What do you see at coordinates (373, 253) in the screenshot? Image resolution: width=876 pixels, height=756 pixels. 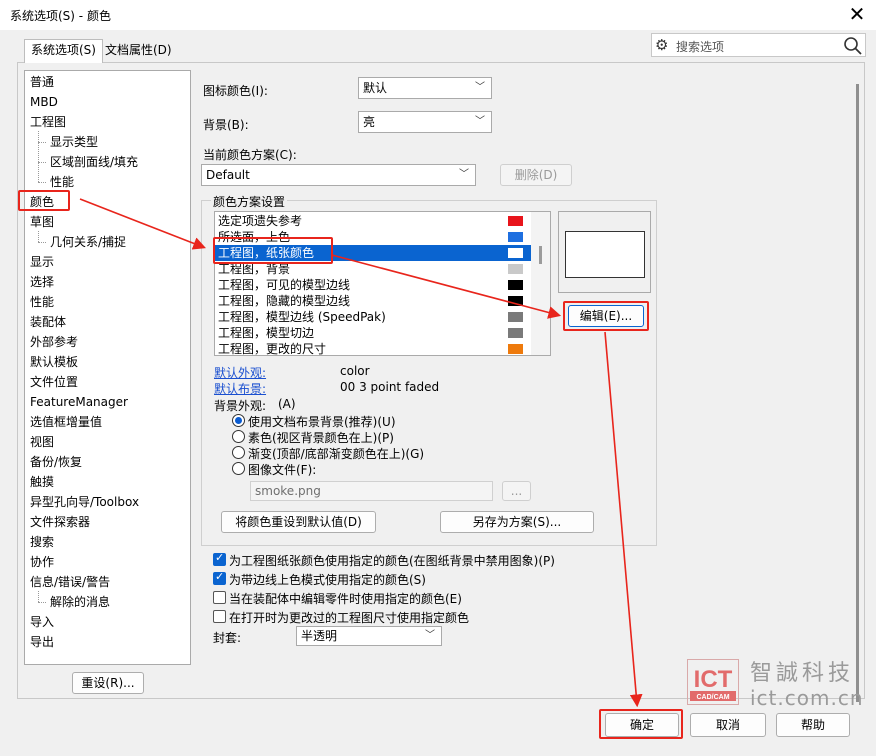 I see `scheme-list-item: 工程图，纸张颜色` at bounding box center [373, 253].